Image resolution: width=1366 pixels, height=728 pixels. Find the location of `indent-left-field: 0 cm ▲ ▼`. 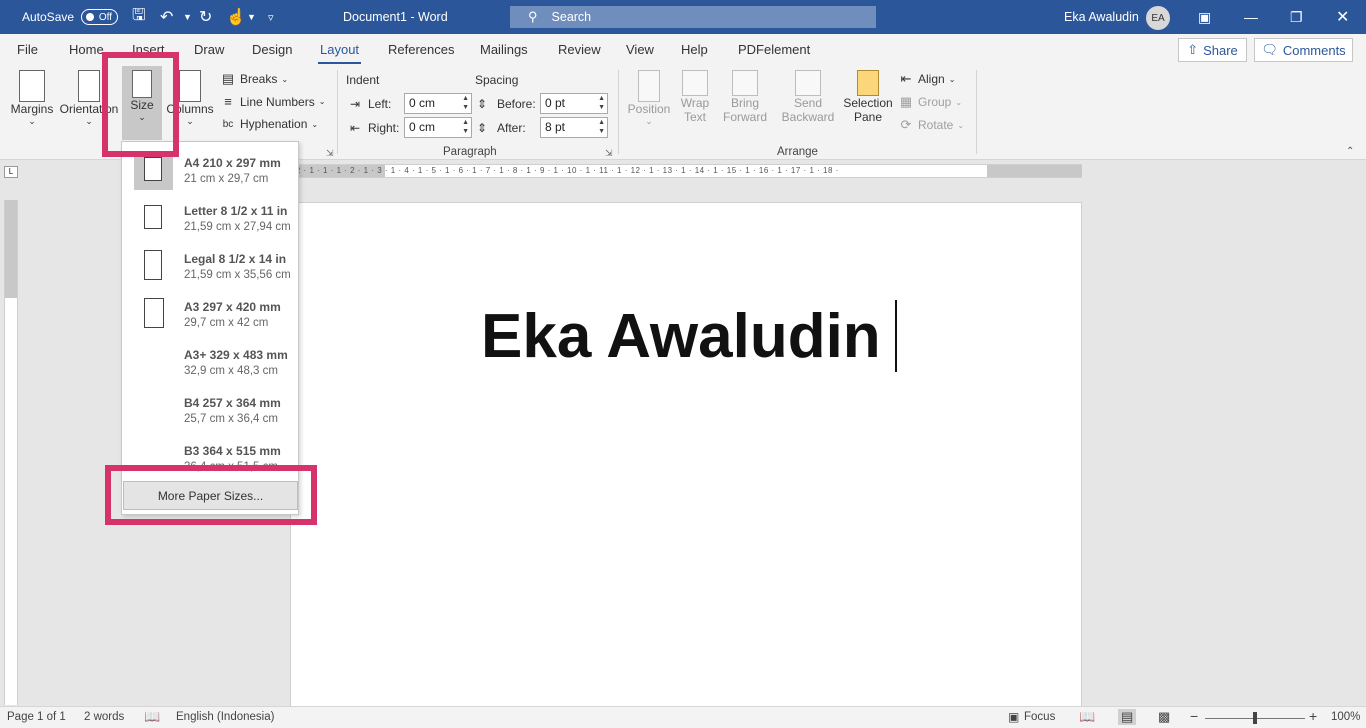

indent-left-field: 0 cm ▲ ▼ is located at coordinates (438, 103).